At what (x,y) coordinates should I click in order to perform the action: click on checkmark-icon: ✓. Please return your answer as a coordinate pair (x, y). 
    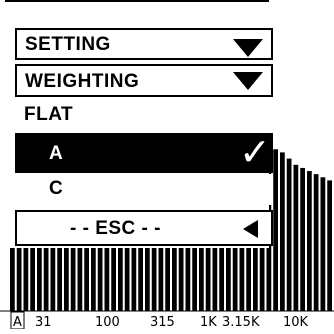
    Looking at the image, I should click on (255, 152).